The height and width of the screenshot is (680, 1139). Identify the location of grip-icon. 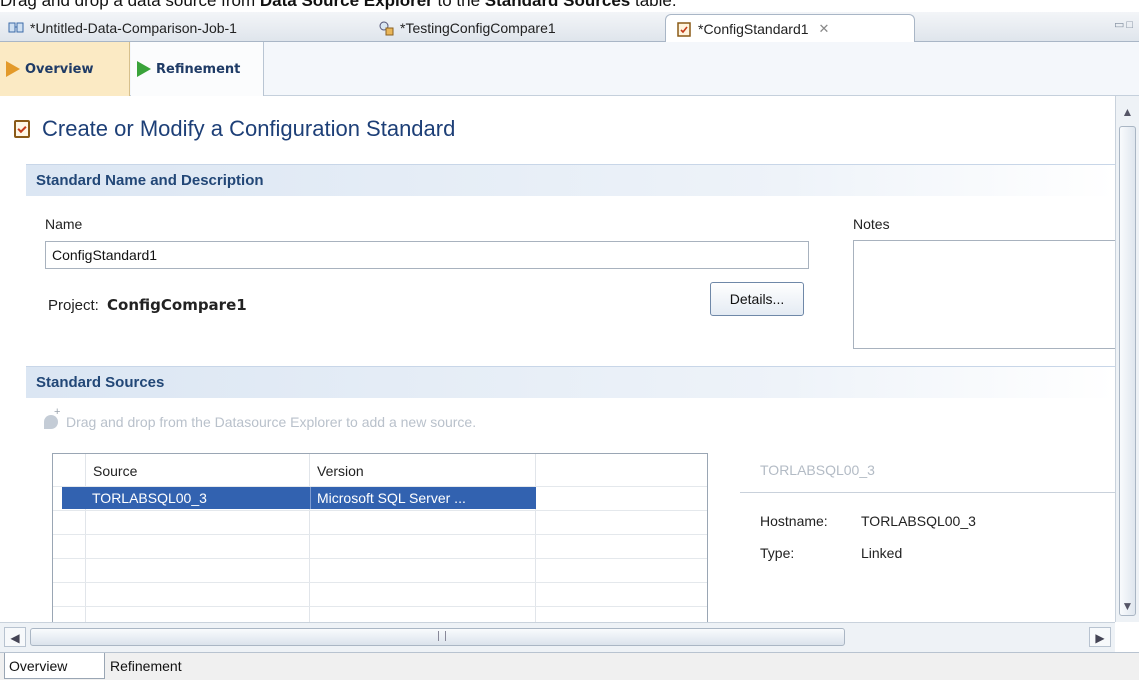
(442, 636).